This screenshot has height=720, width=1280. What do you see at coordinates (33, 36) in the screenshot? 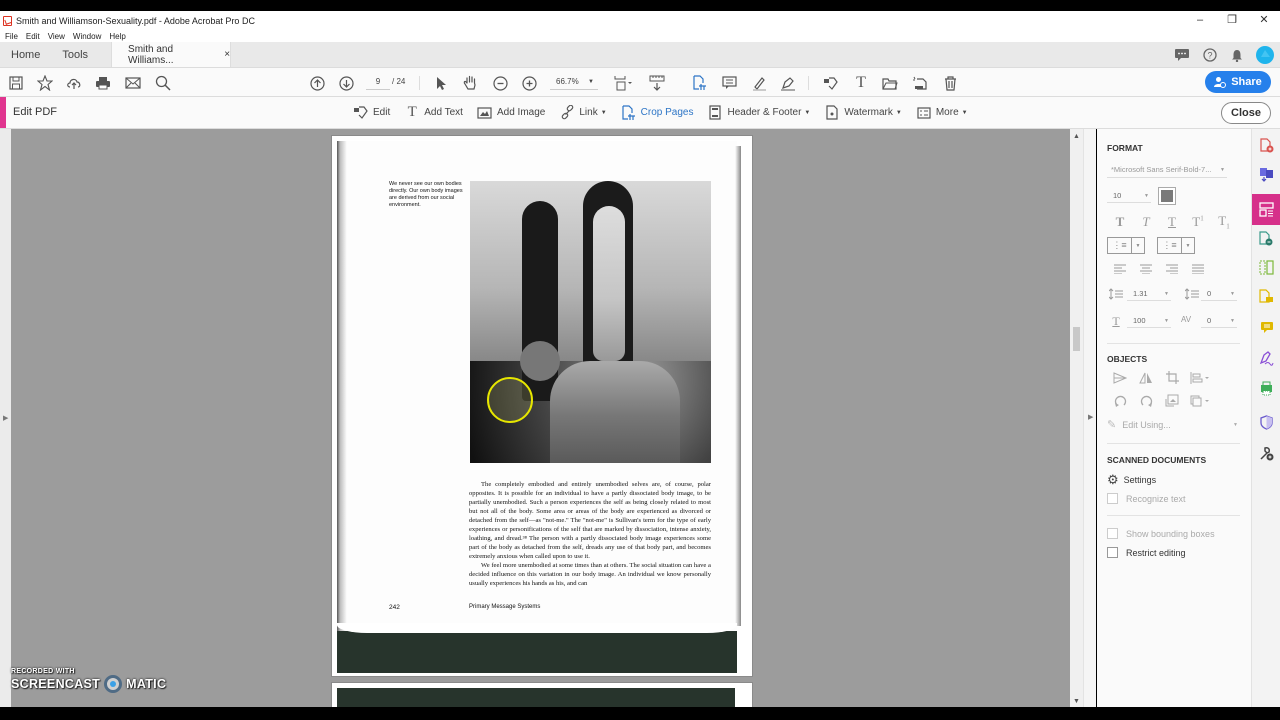
I see `menu-edit: Edit` at bounding box center [33, 36].